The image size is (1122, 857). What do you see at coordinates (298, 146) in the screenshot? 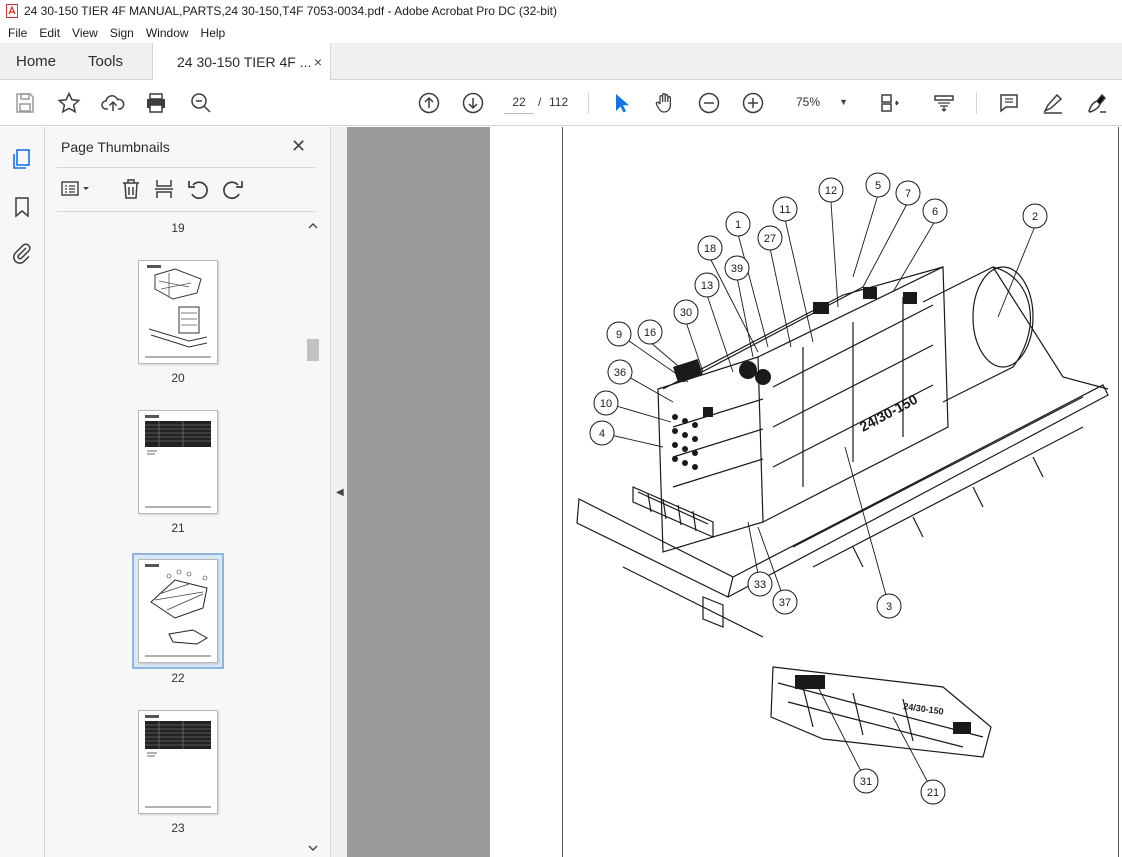
I see `close-icon: ✕` at bounding box center [298, 146].